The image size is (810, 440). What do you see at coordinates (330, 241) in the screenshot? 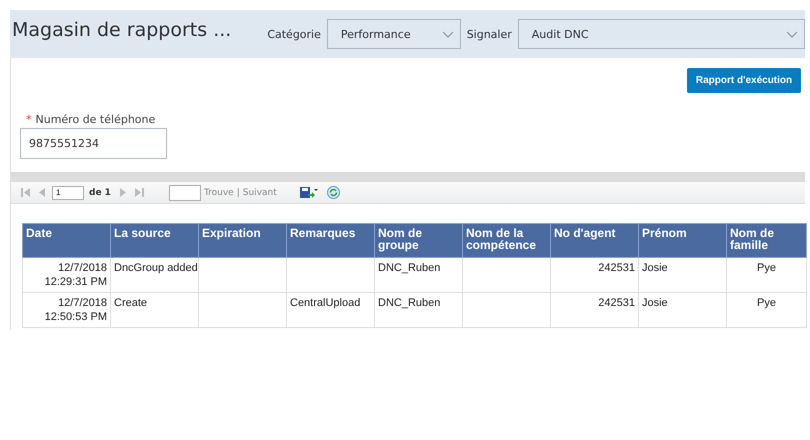
I see `column-header: Remarques` at bounding box center [330, 241].